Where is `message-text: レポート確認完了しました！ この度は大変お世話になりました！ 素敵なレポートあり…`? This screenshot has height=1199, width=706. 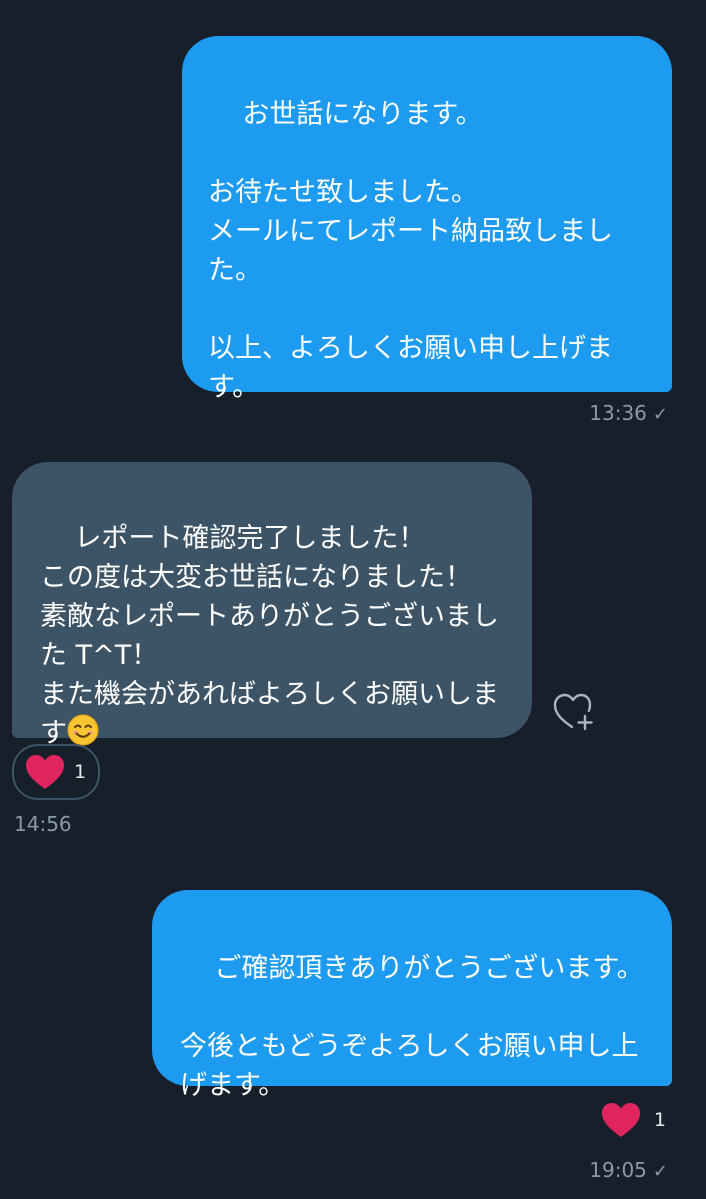
message-text: レポート確認完了しました！ この度は大変お世話になりました！ 素敵なレポートあり… is located at coordinates (269, 636).